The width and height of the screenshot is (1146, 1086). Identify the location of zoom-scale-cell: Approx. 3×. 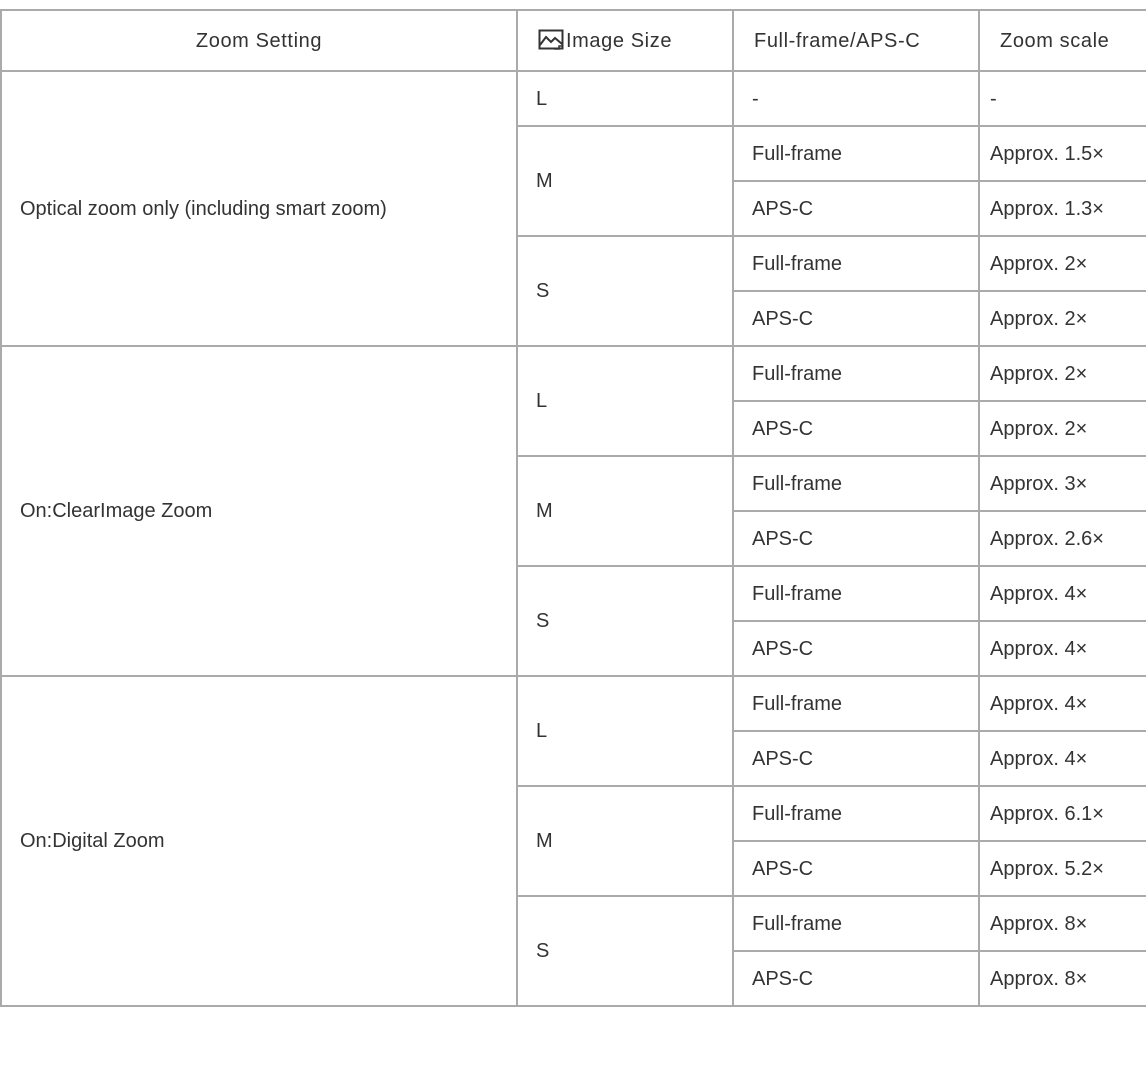
(1062, 483).